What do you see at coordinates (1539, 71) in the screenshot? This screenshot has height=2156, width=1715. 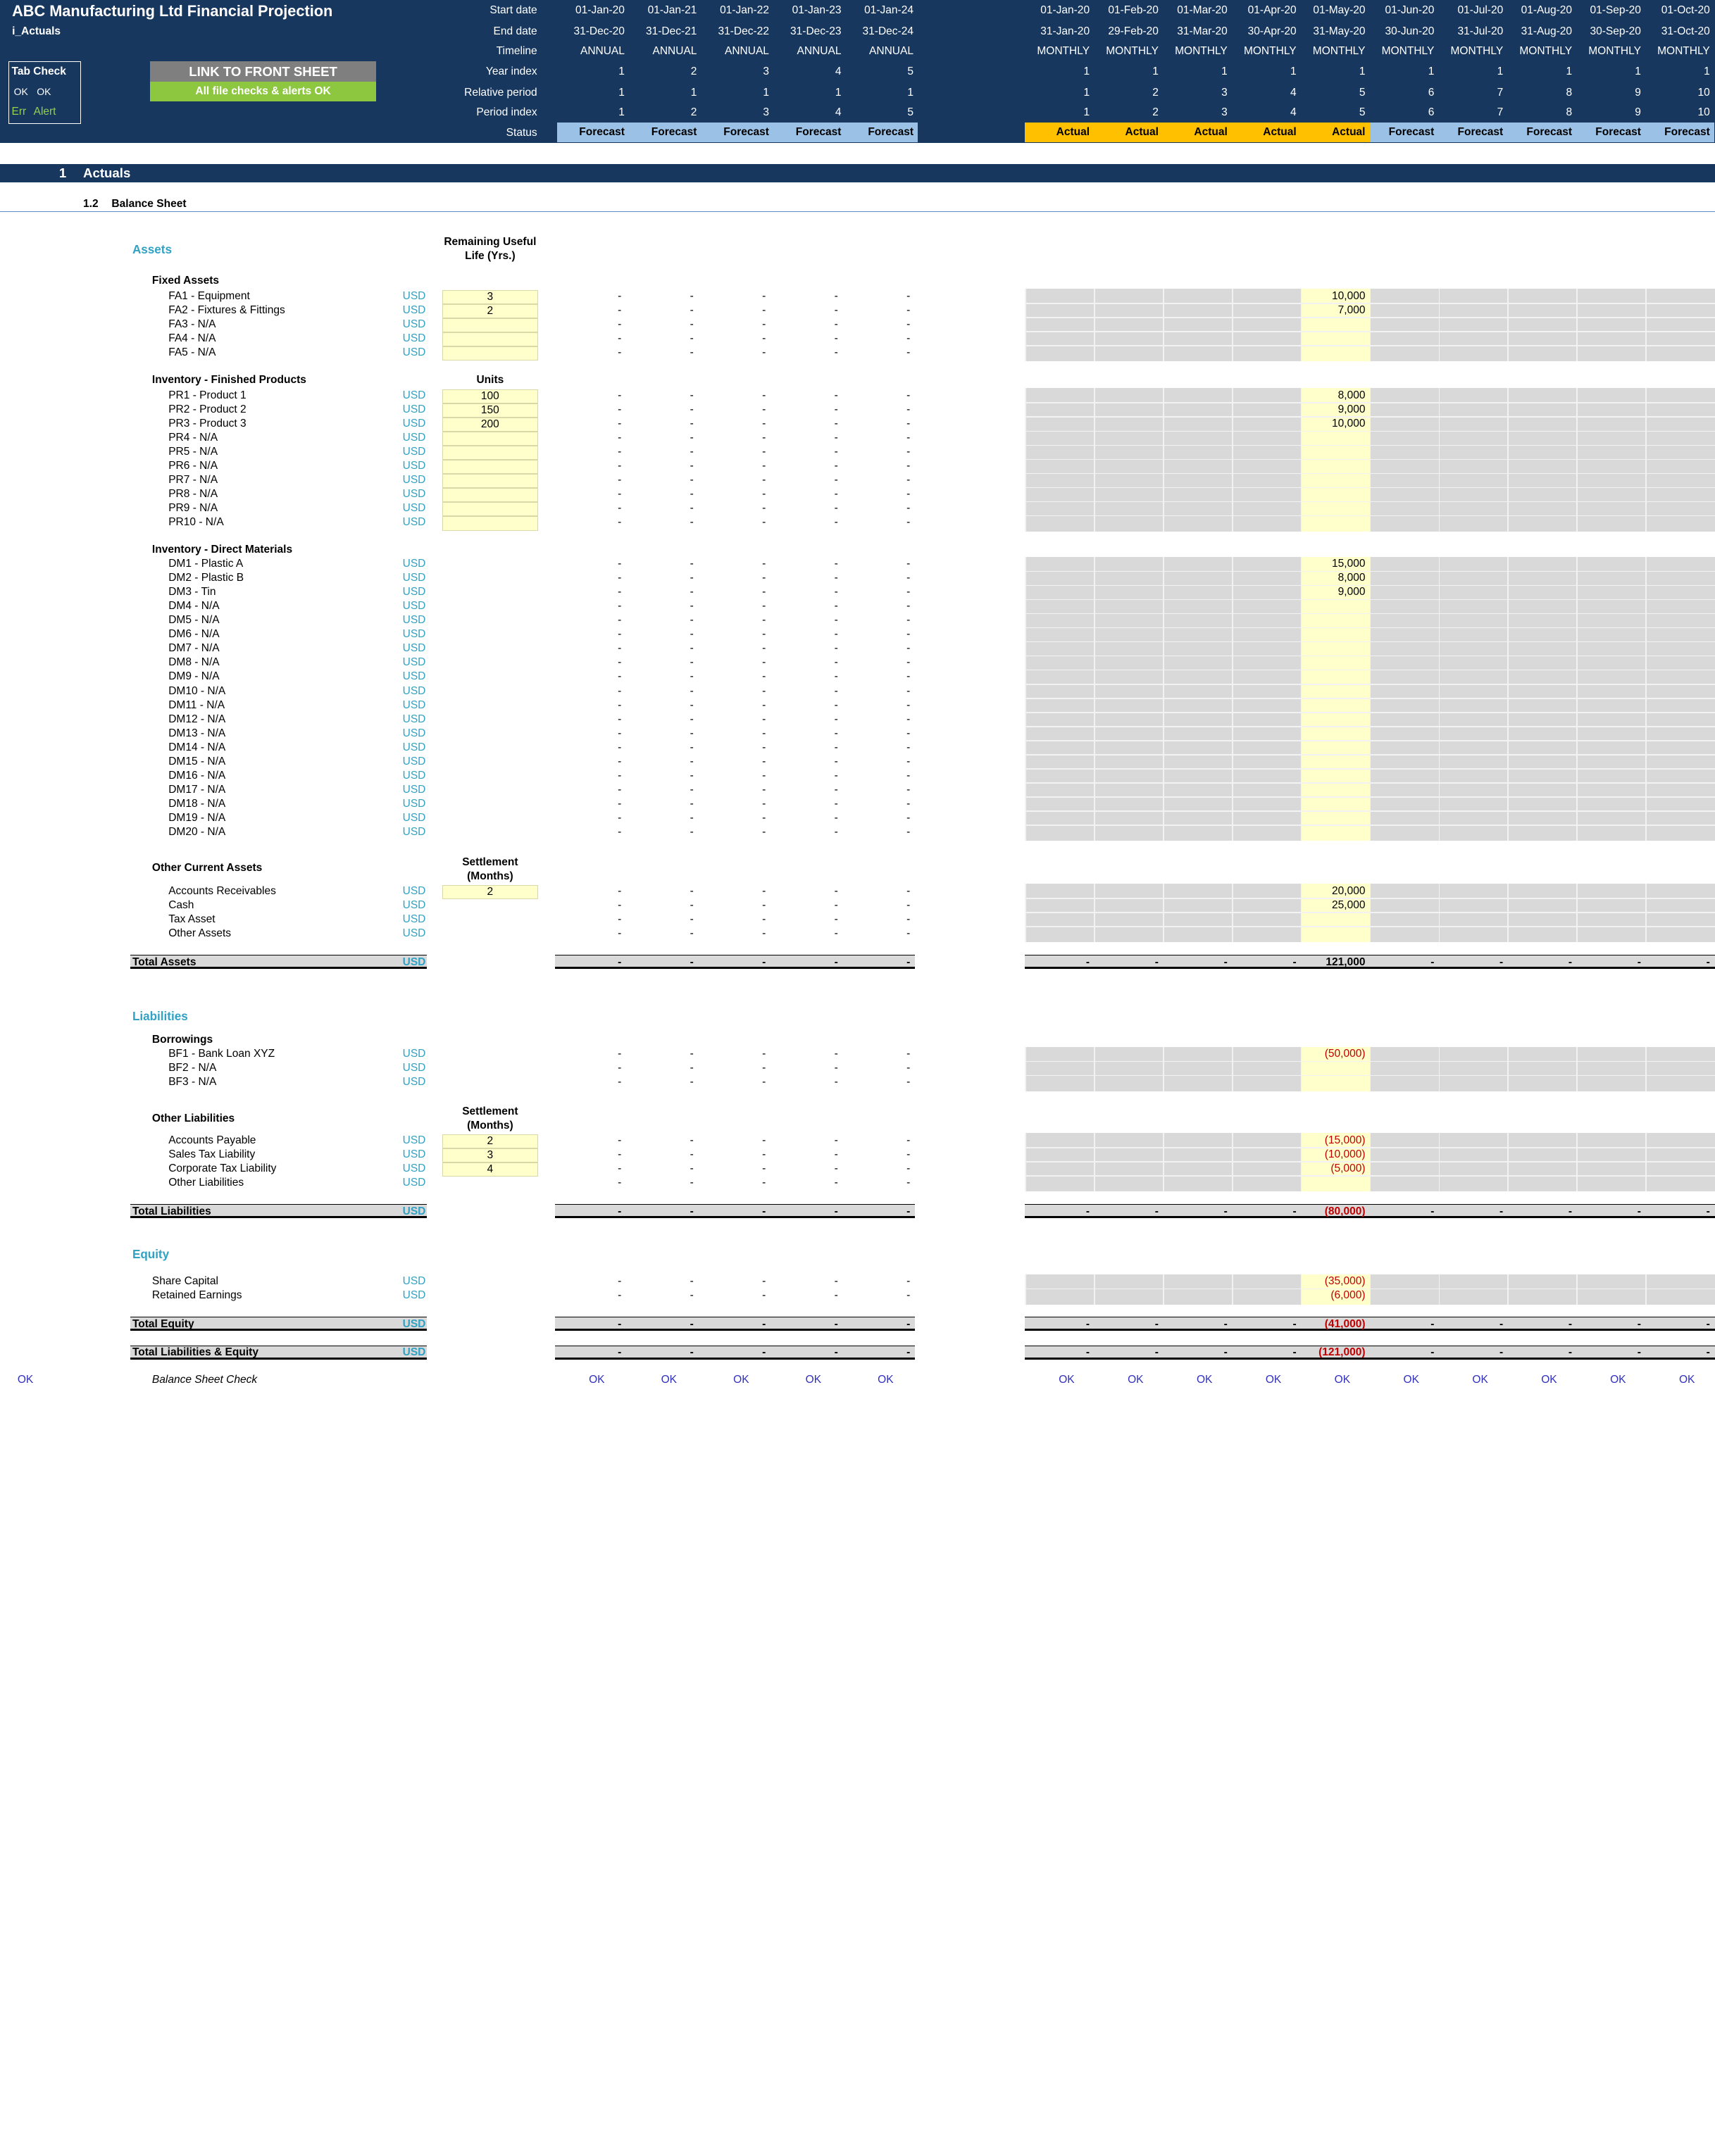 I see `header-year-cell: 1` at bounding box center [1539, 71].